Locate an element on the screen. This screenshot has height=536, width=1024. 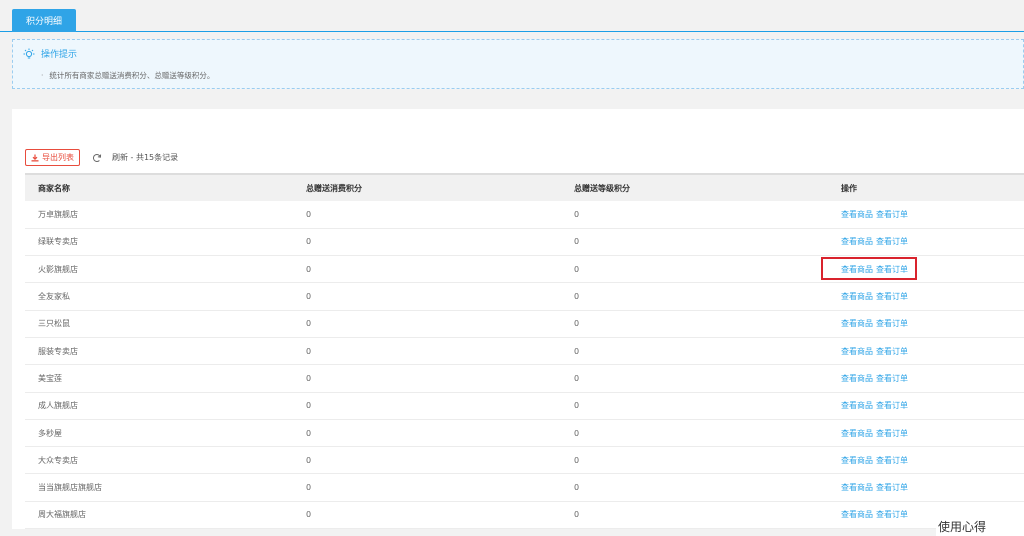
cell-merchant-name: 大众专卖店 is located at coordinates (159, 460).